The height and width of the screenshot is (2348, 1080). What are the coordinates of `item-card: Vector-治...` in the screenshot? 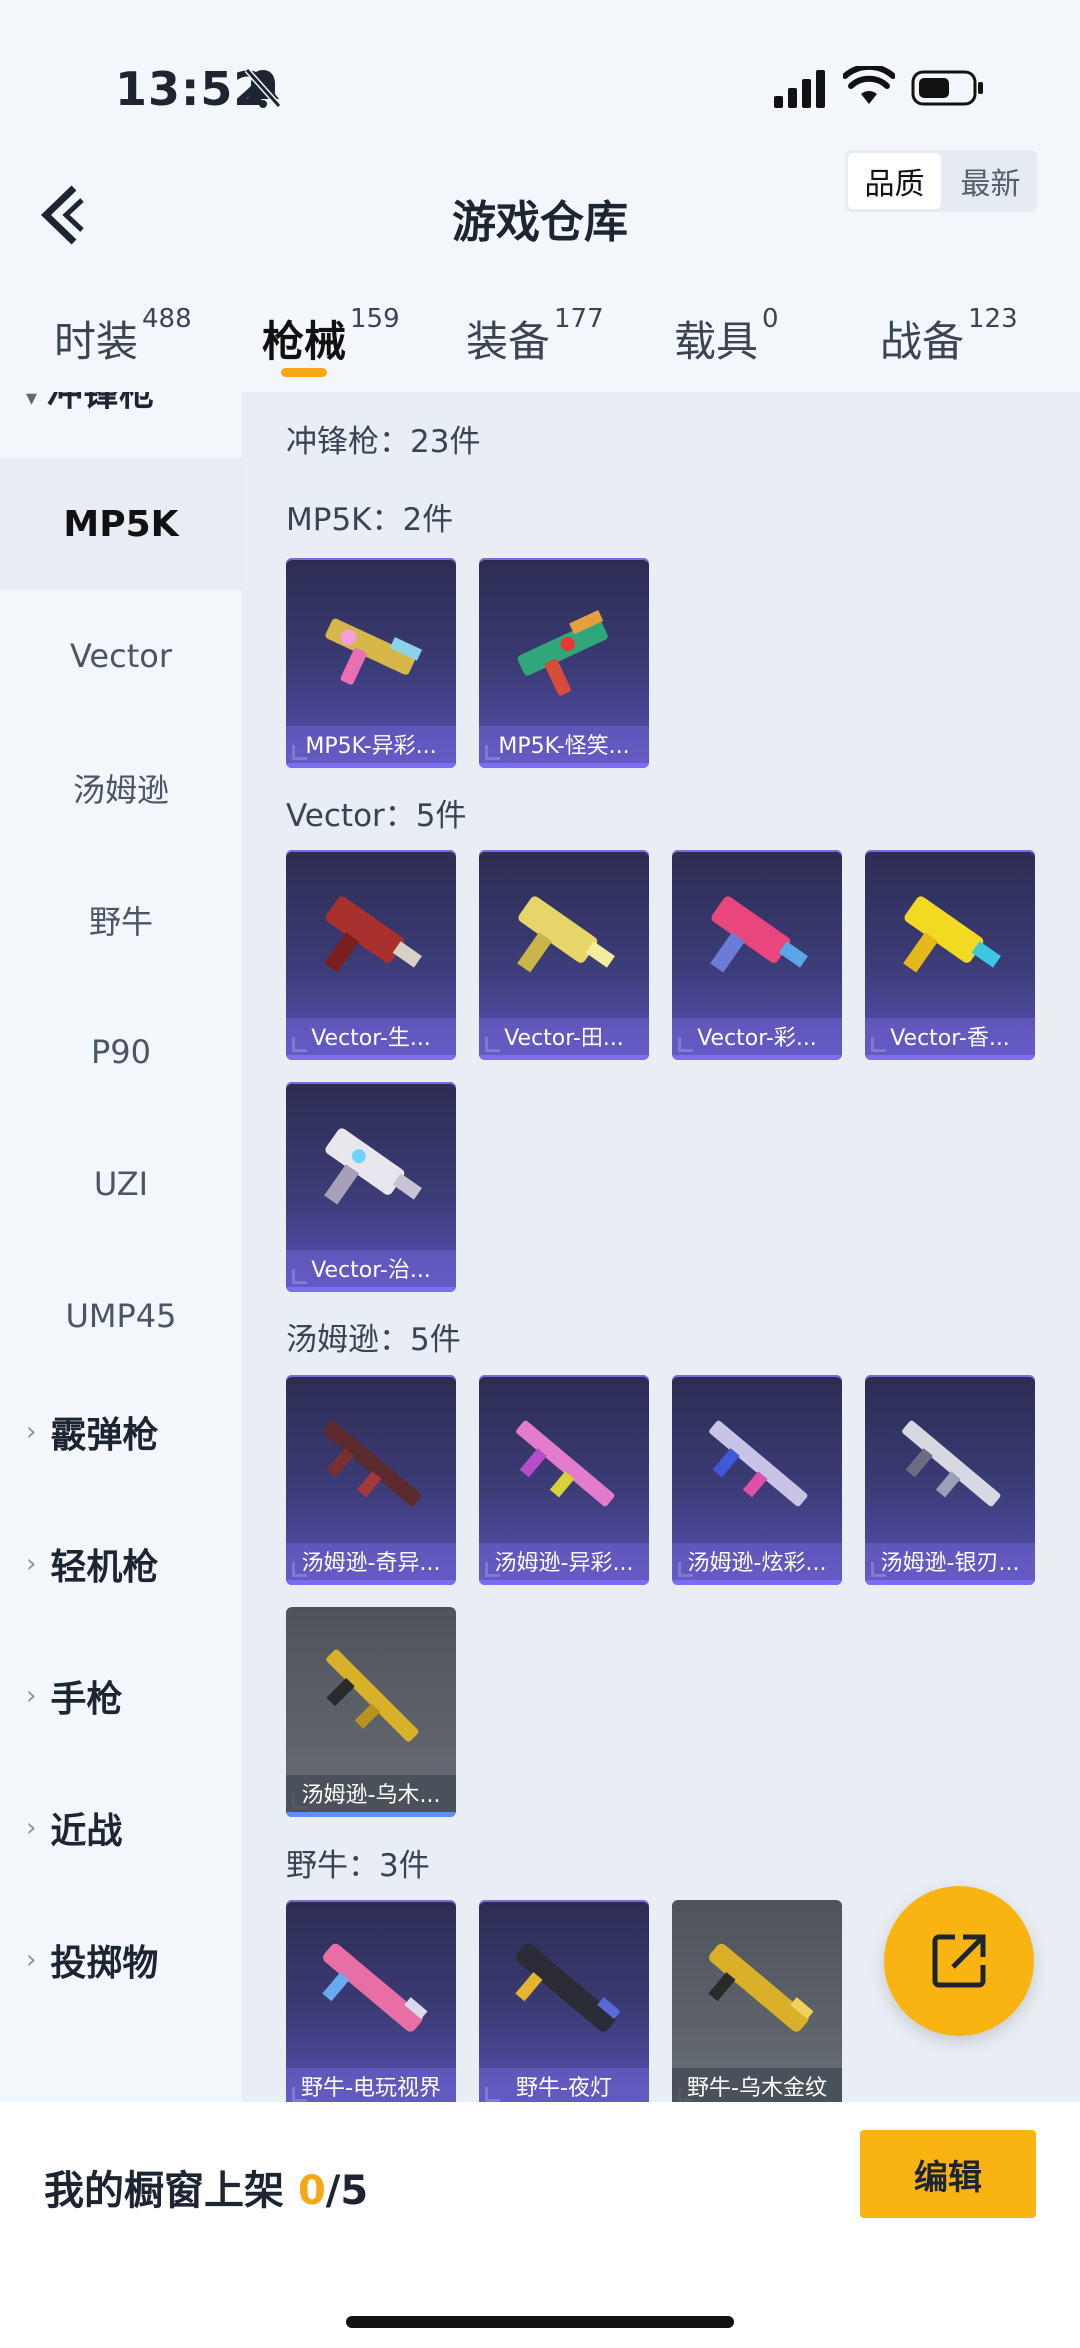 It's located at (371, 1187).